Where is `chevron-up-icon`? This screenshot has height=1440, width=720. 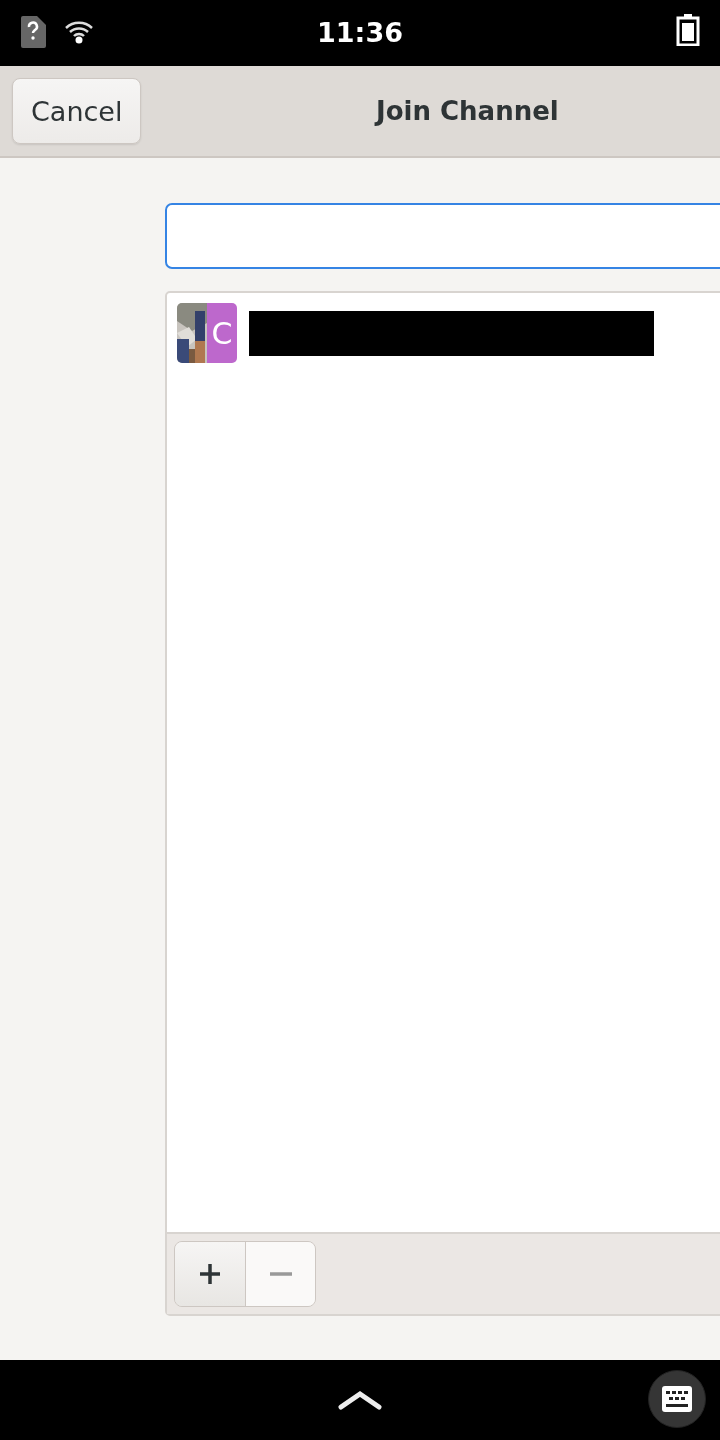
chevron-up-icon is located at coordinates (360, 1400).